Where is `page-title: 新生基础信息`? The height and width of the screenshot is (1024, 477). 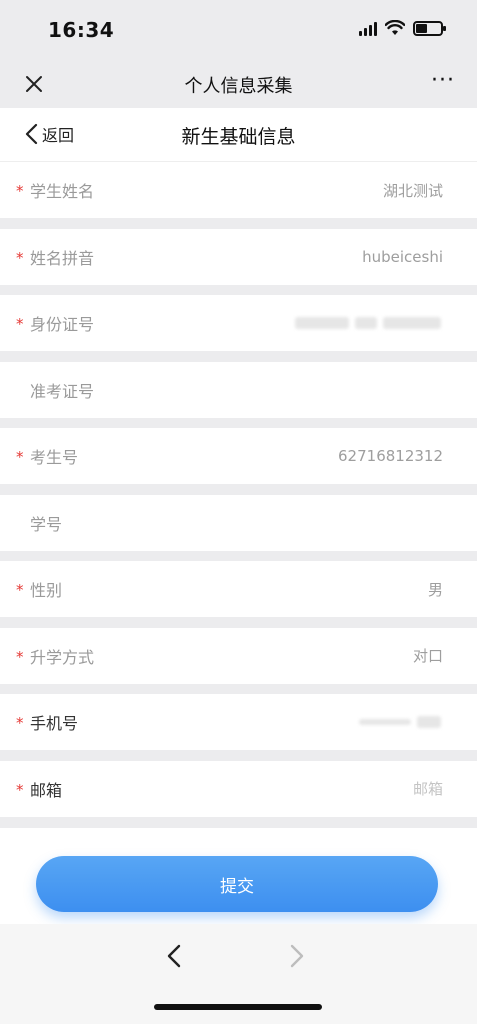 page-title: 新生基础信息 is located at coordinates (238, 137).